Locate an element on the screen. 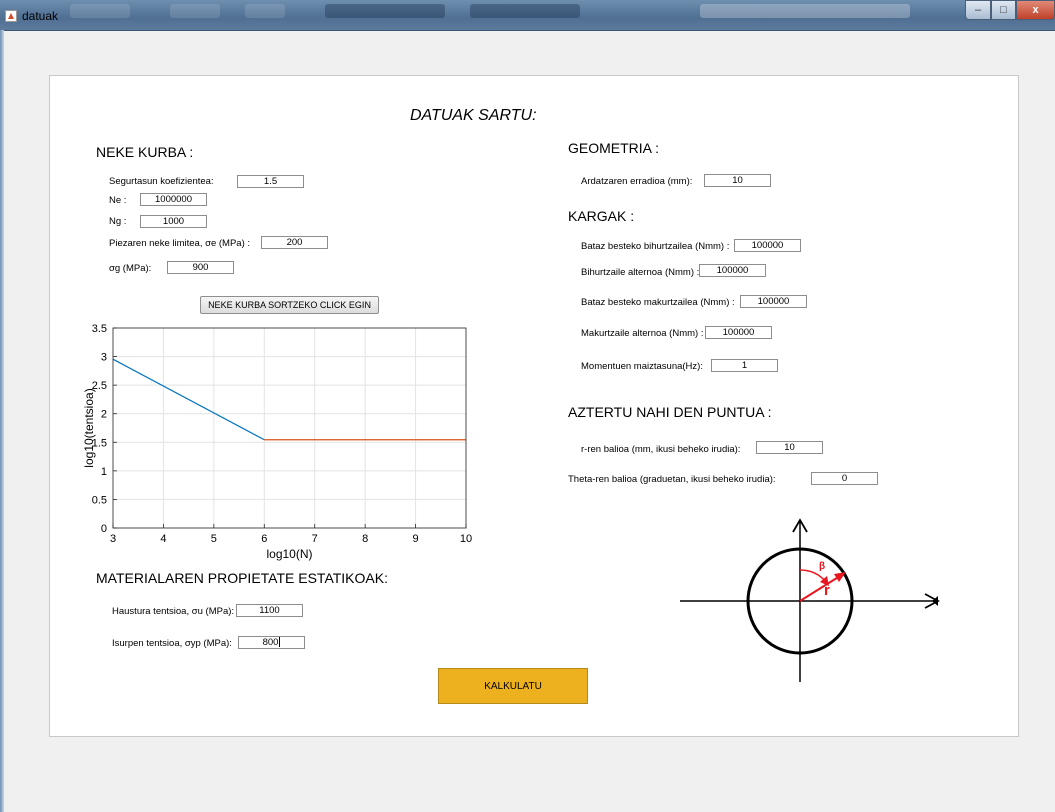 Image resolution: width=1055 pixels, height=812 pixels. x-tick-label: 5 is located at coordinates (214, 539).